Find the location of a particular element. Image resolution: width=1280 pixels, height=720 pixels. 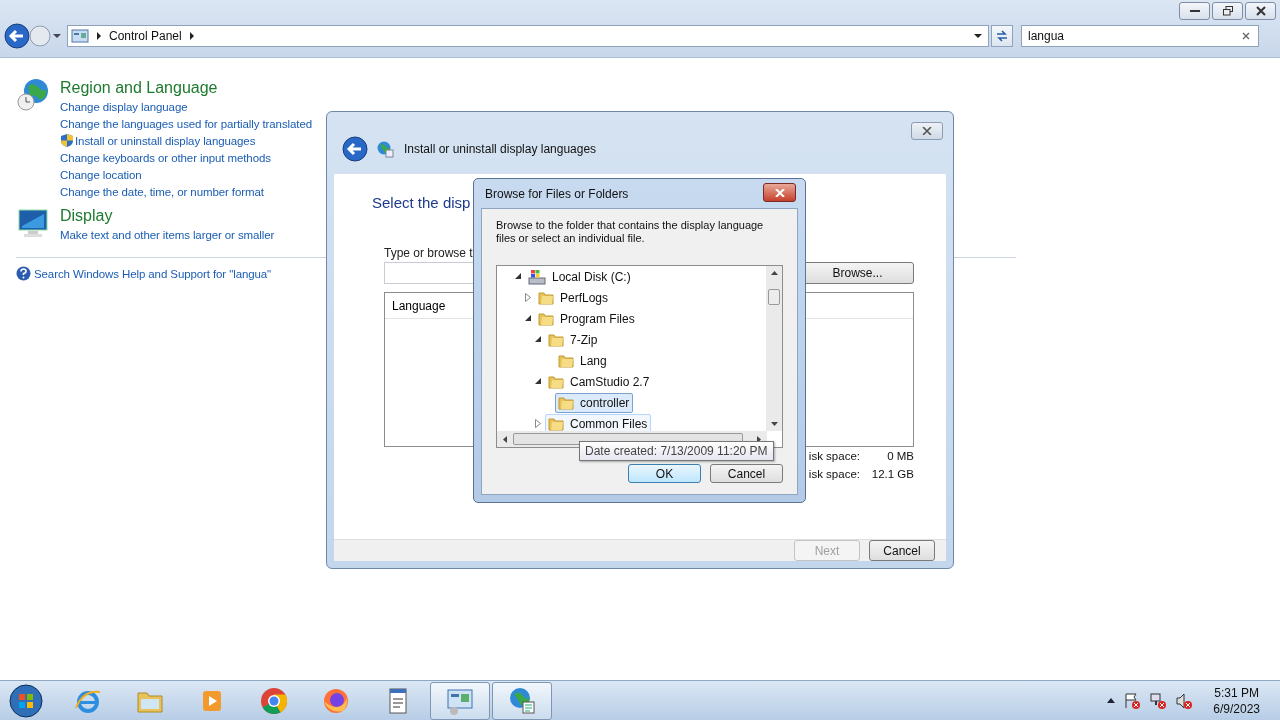

refresh-button is located at coordinates (1002, 36).